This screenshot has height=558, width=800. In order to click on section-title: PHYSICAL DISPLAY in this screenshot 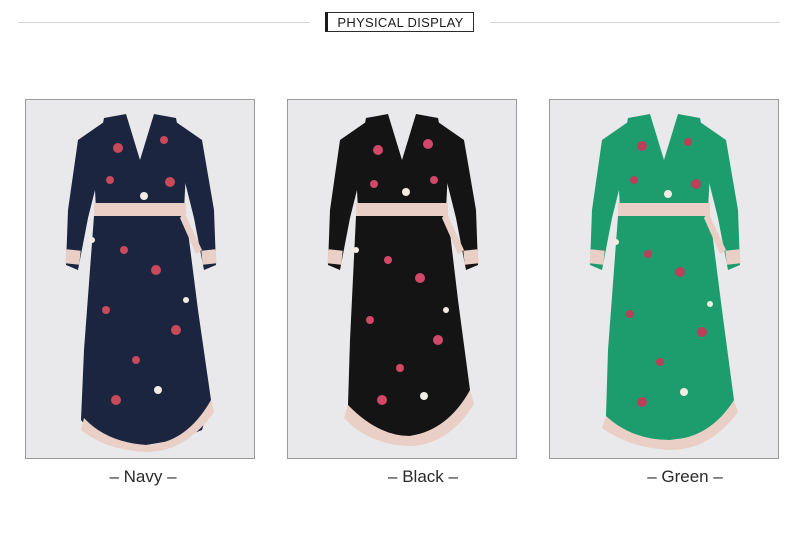, I will do `click(399, 22)`.